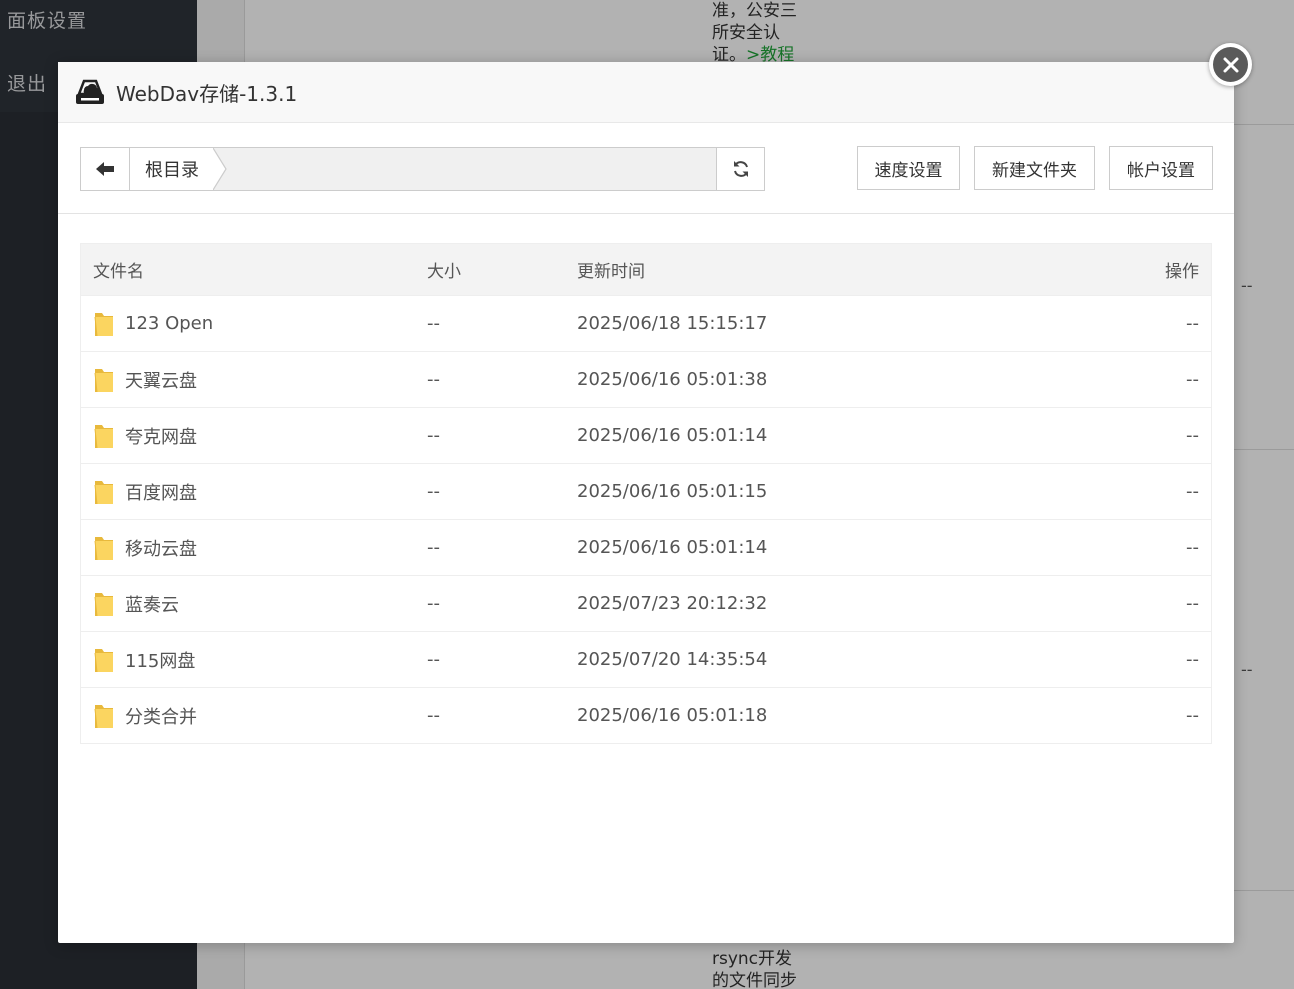 Image resolution: width=1294 pixels, height=989 pixels. What do you see at coordinates (672, 379) in the screenshot?
I see `file-time: 2025/06/16 05:01:38` at bounding box center [672, 379].